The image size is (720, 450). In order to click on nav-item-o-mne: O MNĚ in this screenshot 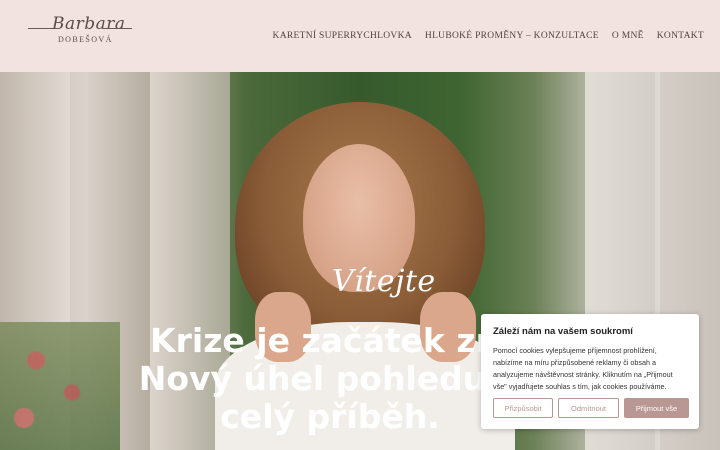, I will do `click(628, 36)`.